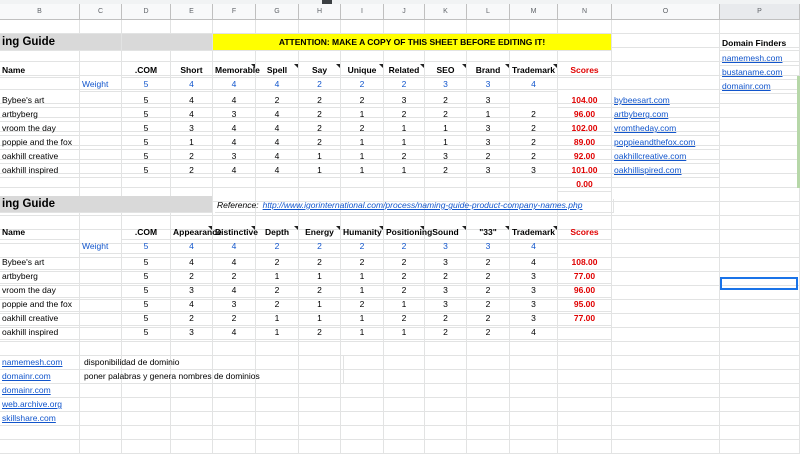 This screenshot has width=800, height=454. What do you see at coordinates (759, 283) in the screenshot?
I see `selected-cell` at bounding box center [759, 283].